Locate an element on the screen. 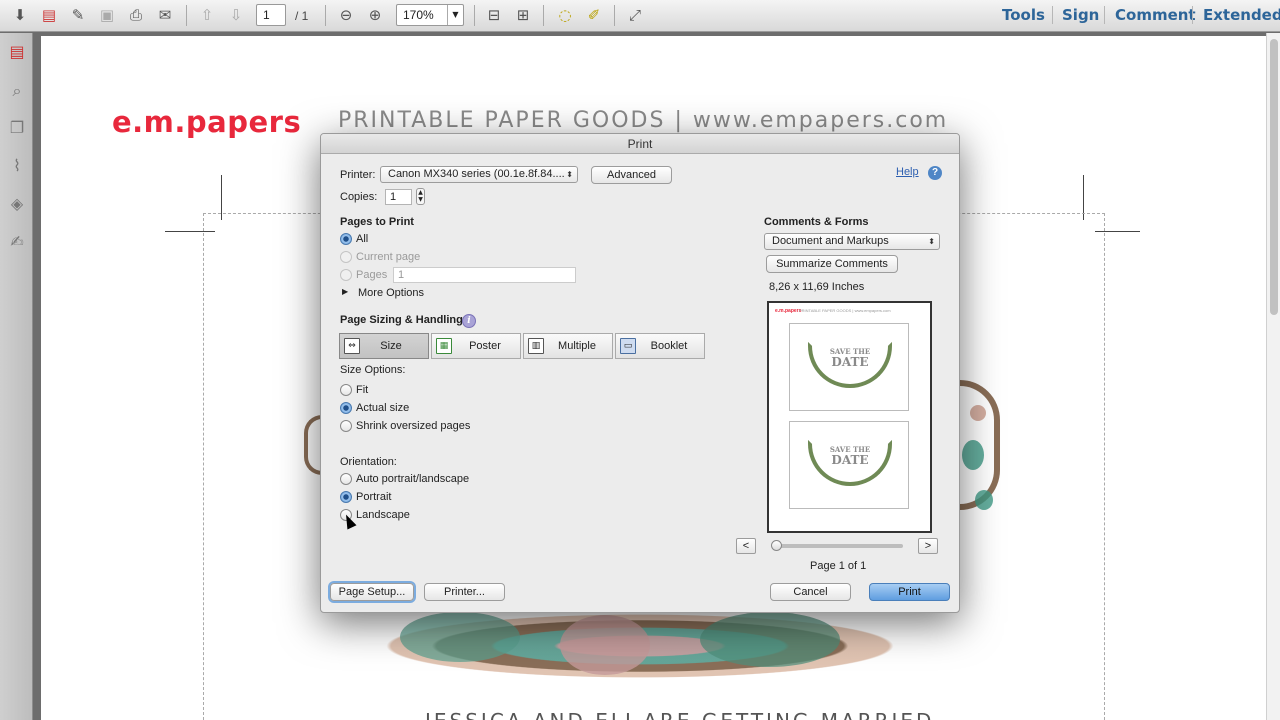 This screenshot has height=720, width=1280. preview-page-slider is located at coordinates (837, 545).